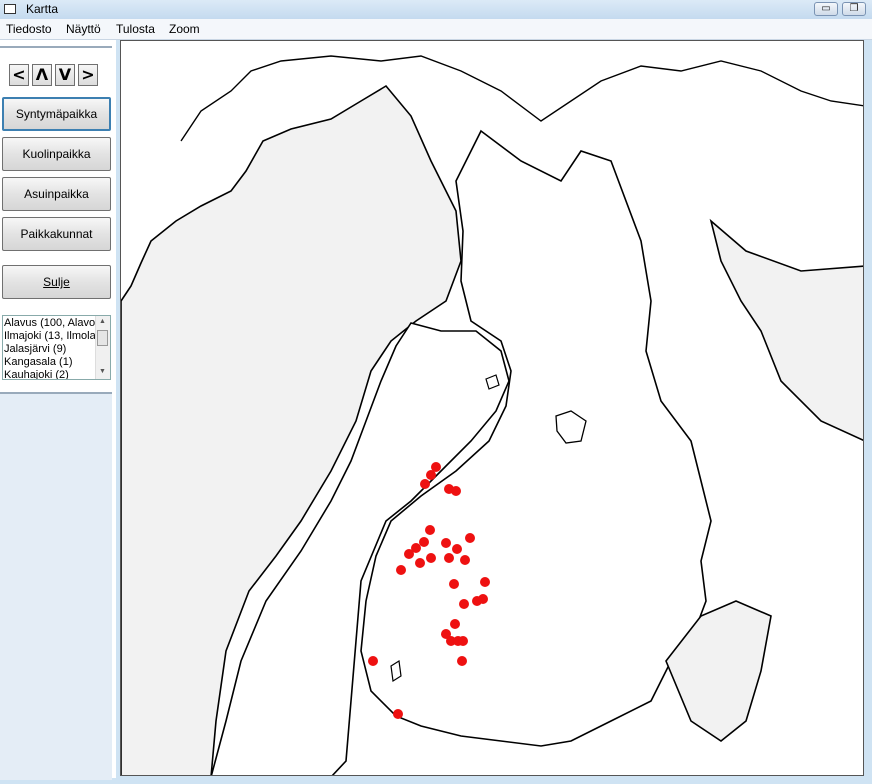  What do you see at coordinates (42, 9) in the screenshot?
I see `window-title: Kartta` at bounding box center [42, 9].